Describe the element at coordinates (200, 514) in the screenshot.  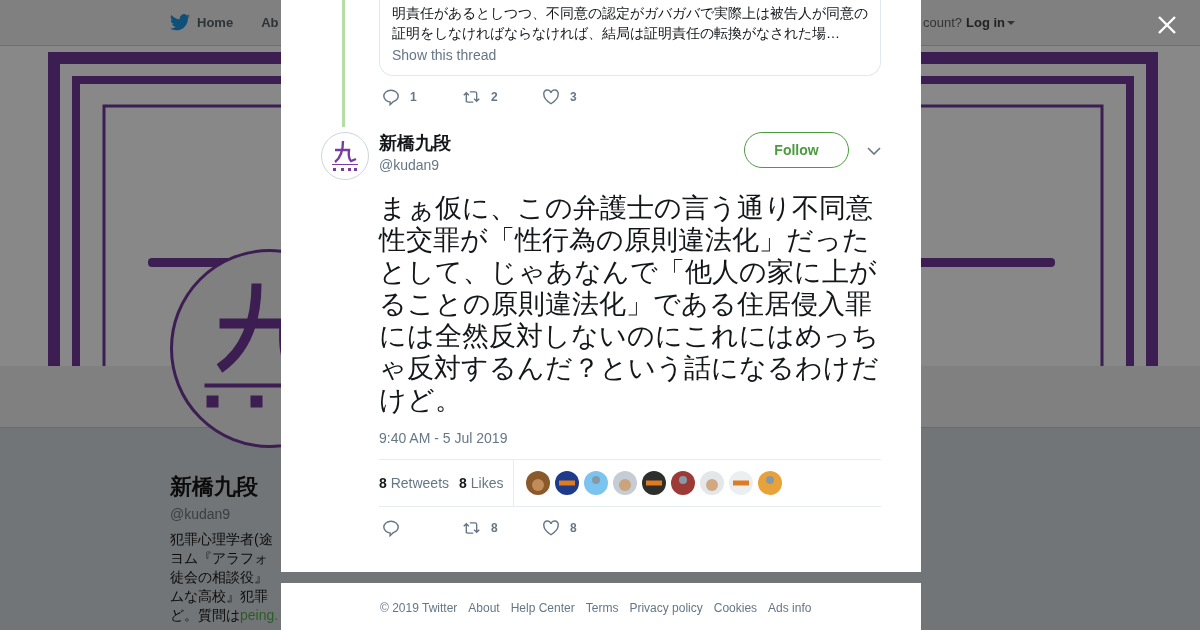
I see `profile-handle: @kudan9` at that location.